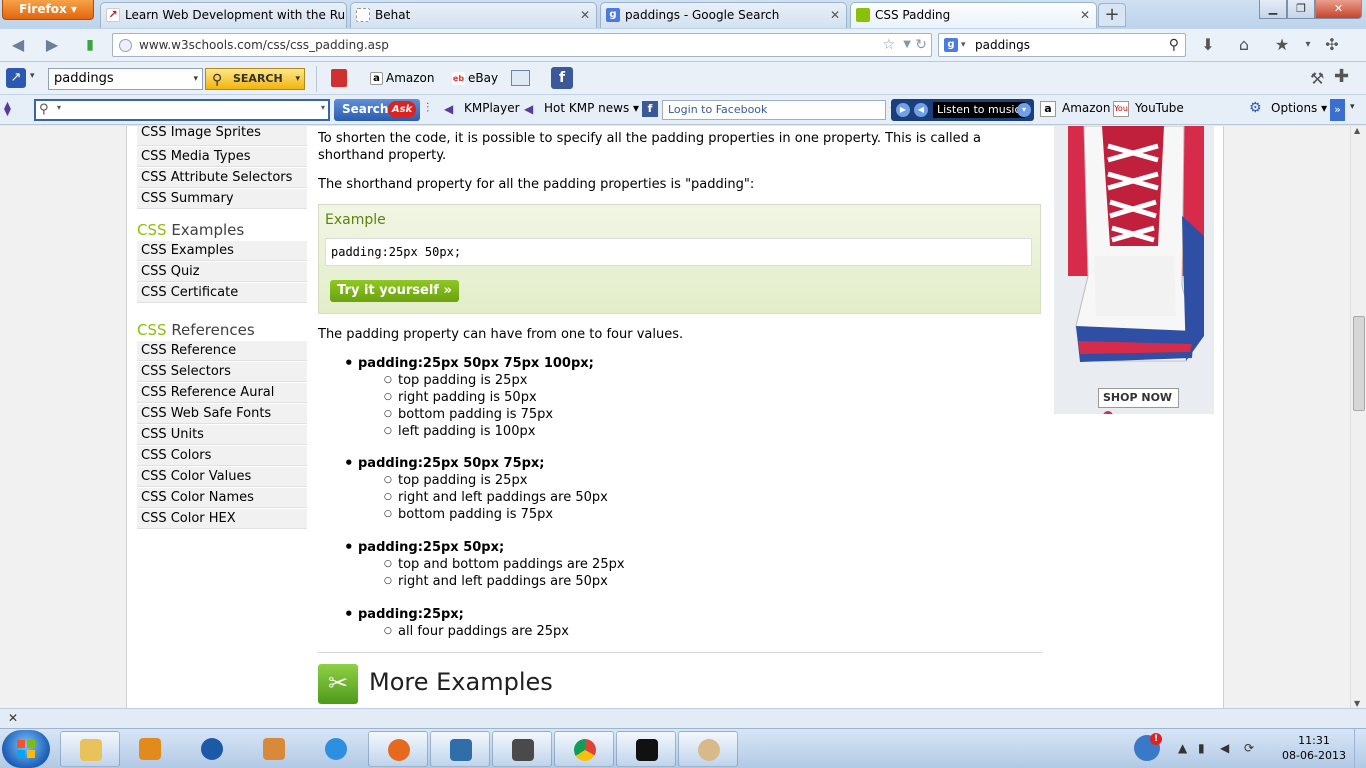 The height and width of the screenshot is (768, 1366). I want to click on gift-icon, so click(339, 78).